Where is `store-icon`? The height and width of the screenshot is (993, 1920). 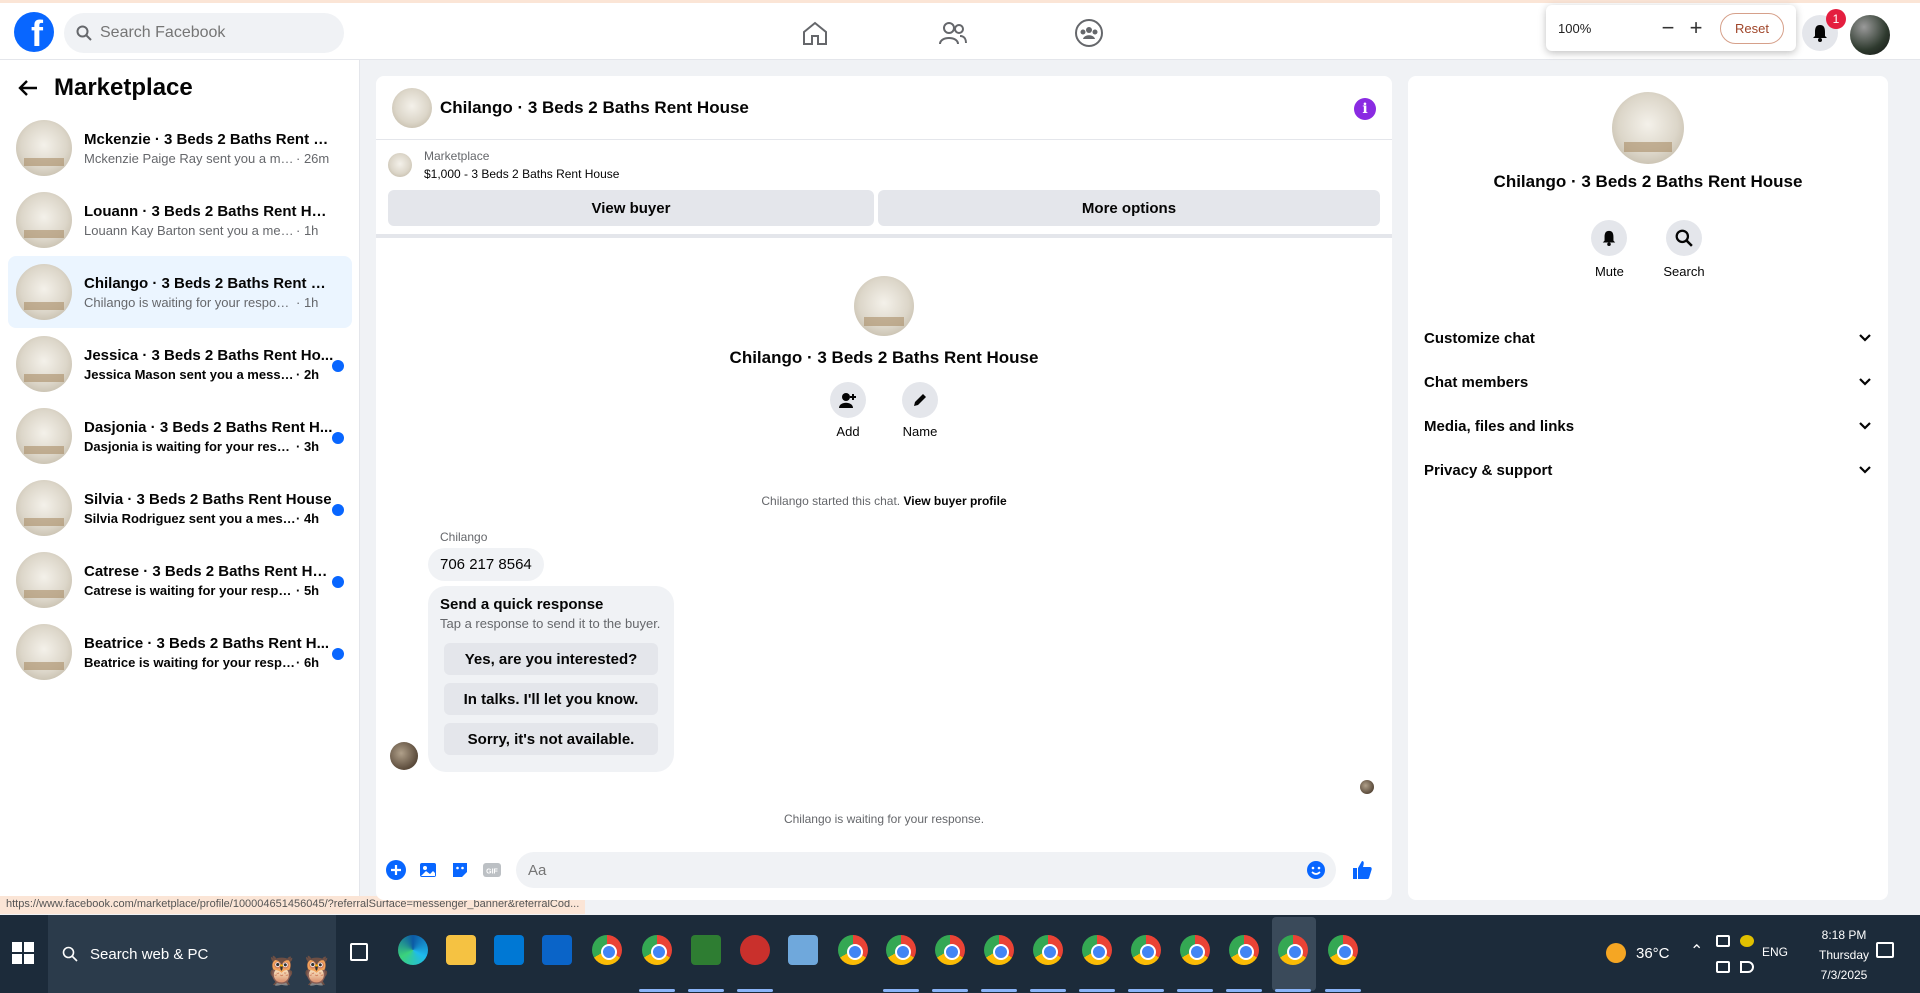 store-icon is located at coordinates (509, 950).